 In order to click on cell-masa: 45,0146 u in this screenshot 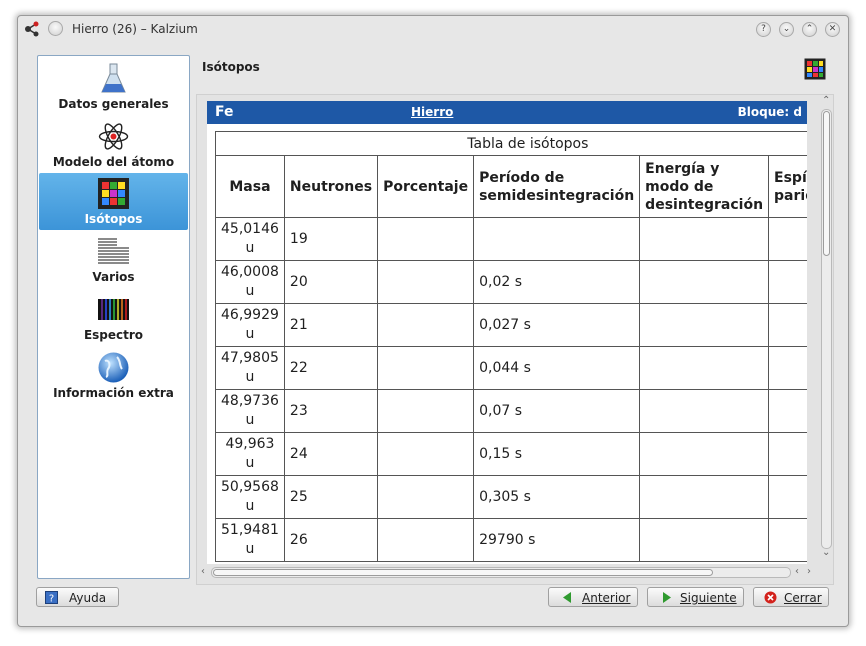, I will do `click(250, 239)`.